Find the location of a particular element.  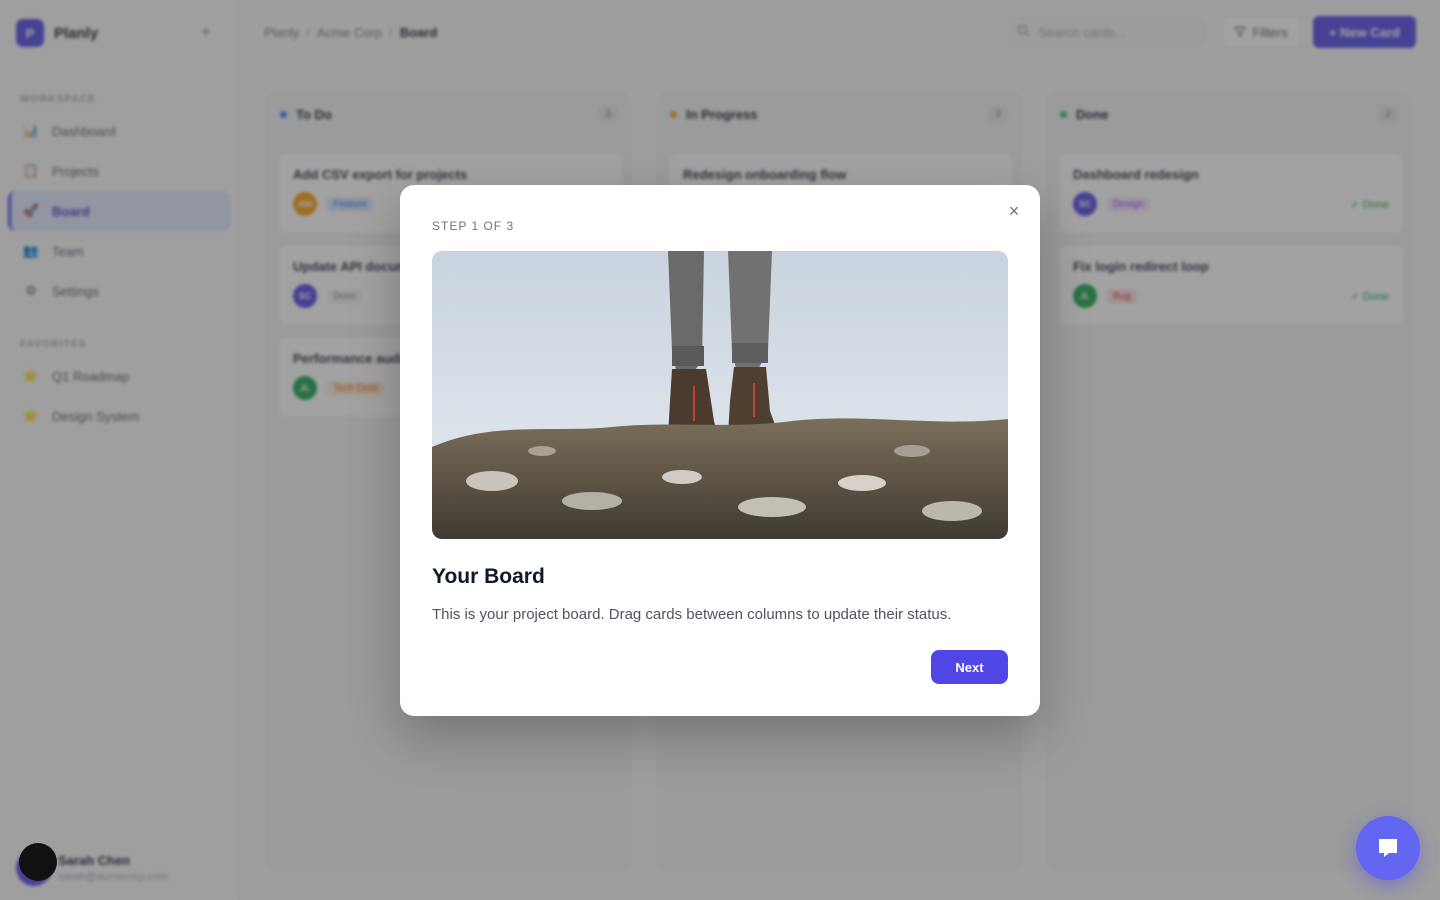

user-avatar-shadow is located at coordinates (38, 862).